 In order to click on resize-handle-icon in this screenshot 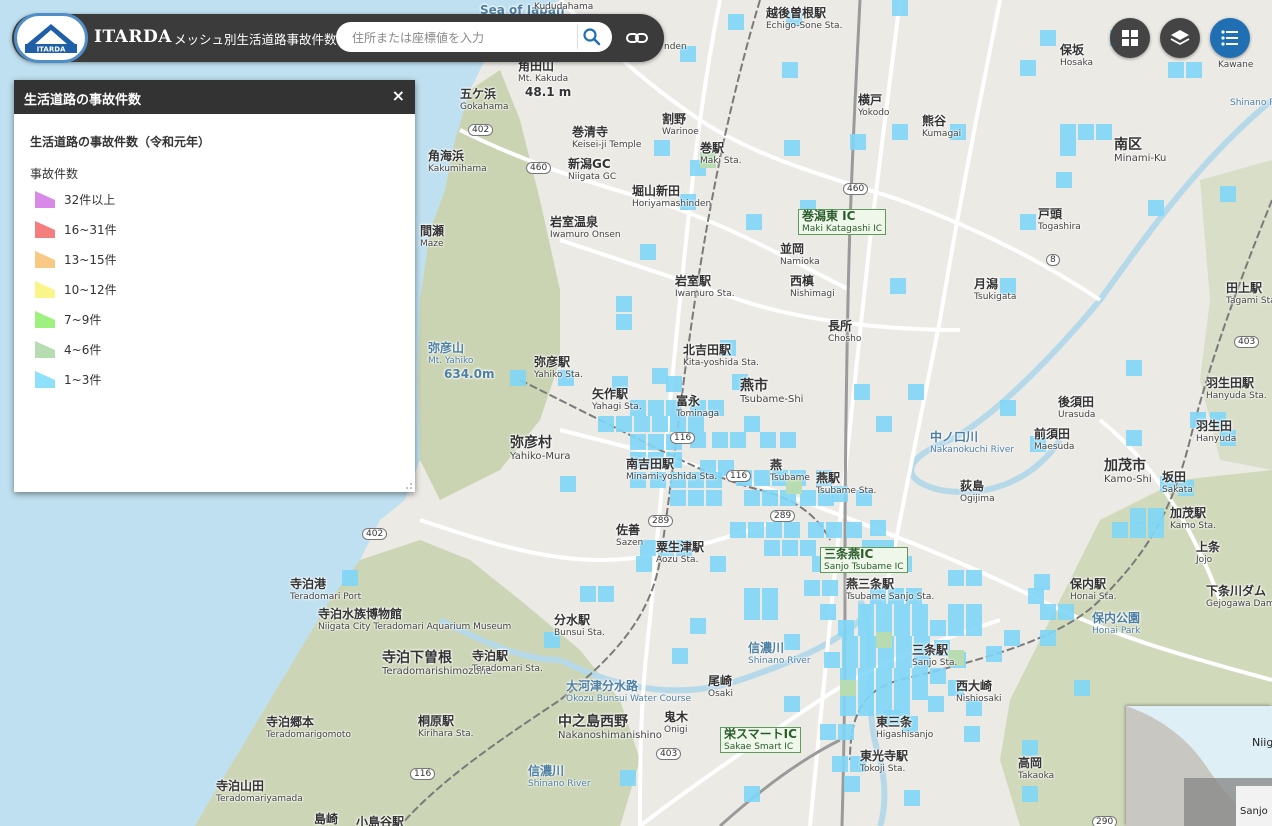, I will do `click(409, 486)`.